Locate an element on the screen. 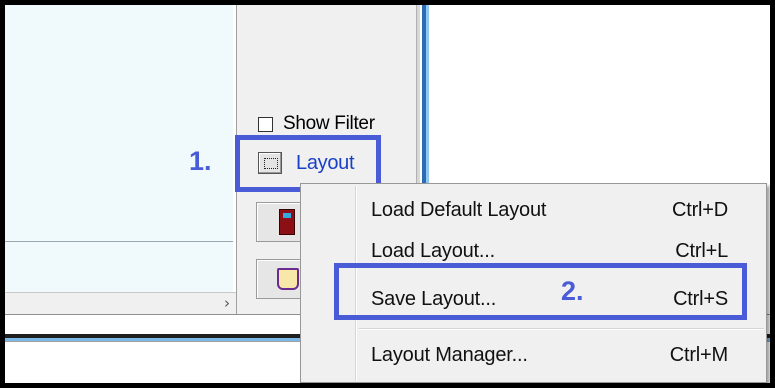 Image resolution: width=775 pixels, height=388 pixels. checkbox-icon is located at coordinates (265, 124).